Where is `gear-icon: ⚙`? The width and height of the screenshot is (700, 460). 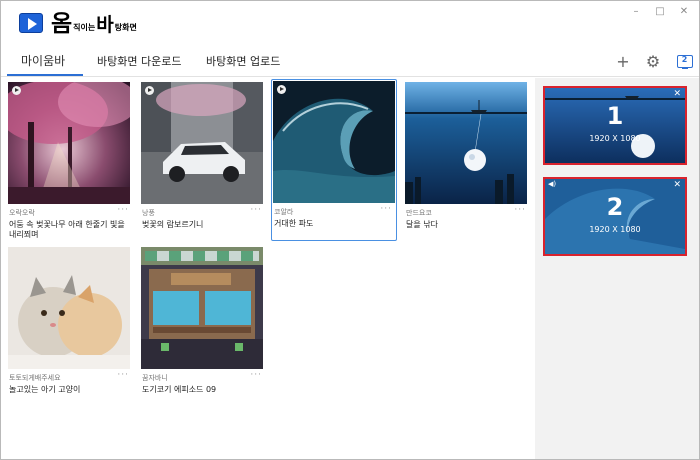
gear-icon: ⚙ is located at coordinates (653, 62).